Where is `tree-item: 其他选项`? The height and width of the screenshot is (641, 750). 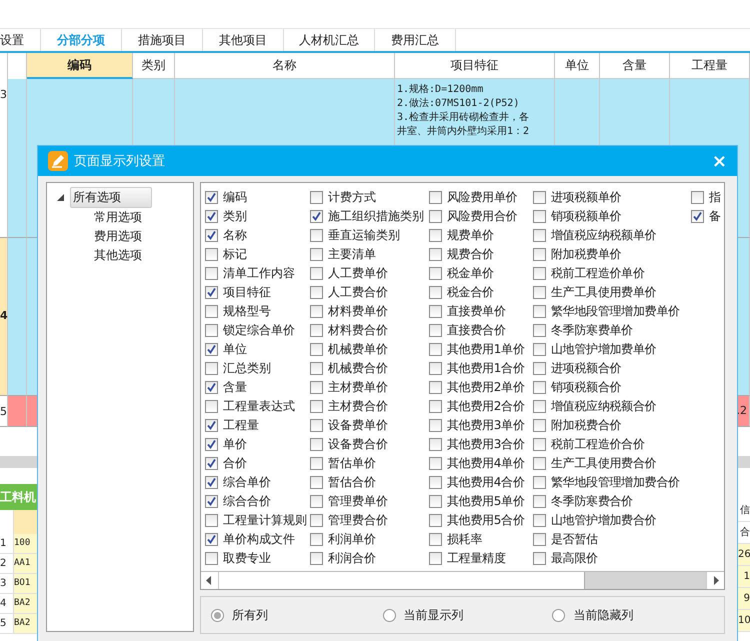 tree-item: 其他选项 is located at coordinates (118, 255).